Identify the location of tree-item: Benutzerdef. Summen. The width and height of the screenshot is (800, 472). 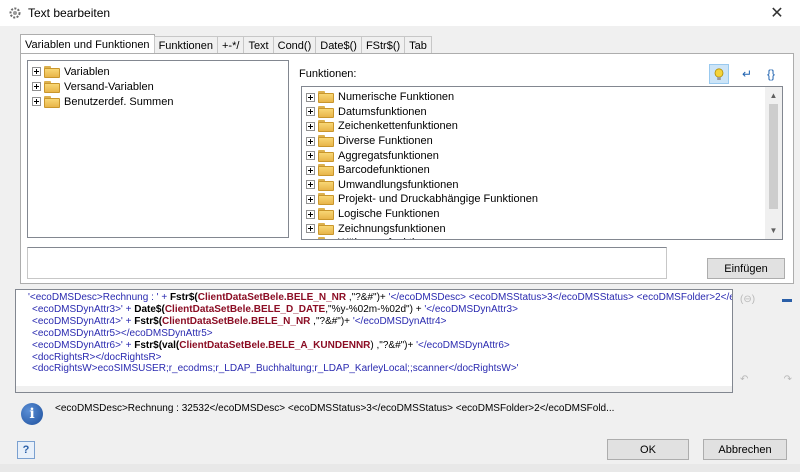
(102, 101).